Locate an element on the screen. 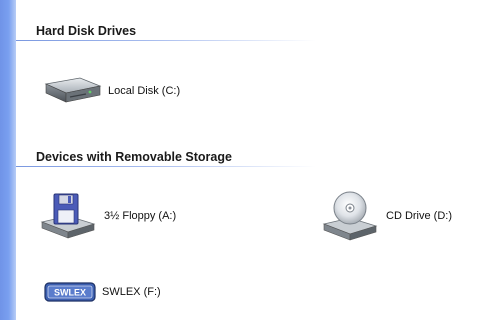 The height and width of the screenshot is (320, 477). hard-disk-icon is located at coordinates (73, 90).